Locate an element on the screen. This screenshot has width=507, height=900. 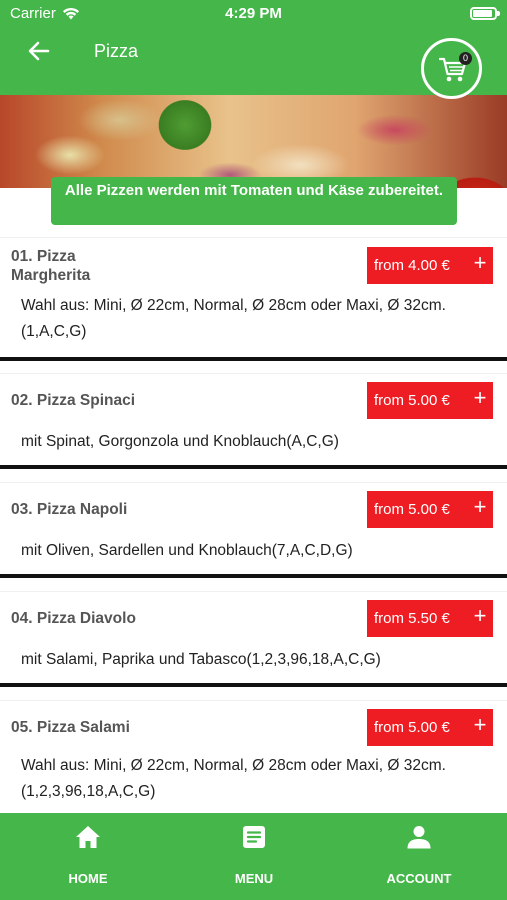
nav-home-label: HOME is located at coordinates (88, 878).